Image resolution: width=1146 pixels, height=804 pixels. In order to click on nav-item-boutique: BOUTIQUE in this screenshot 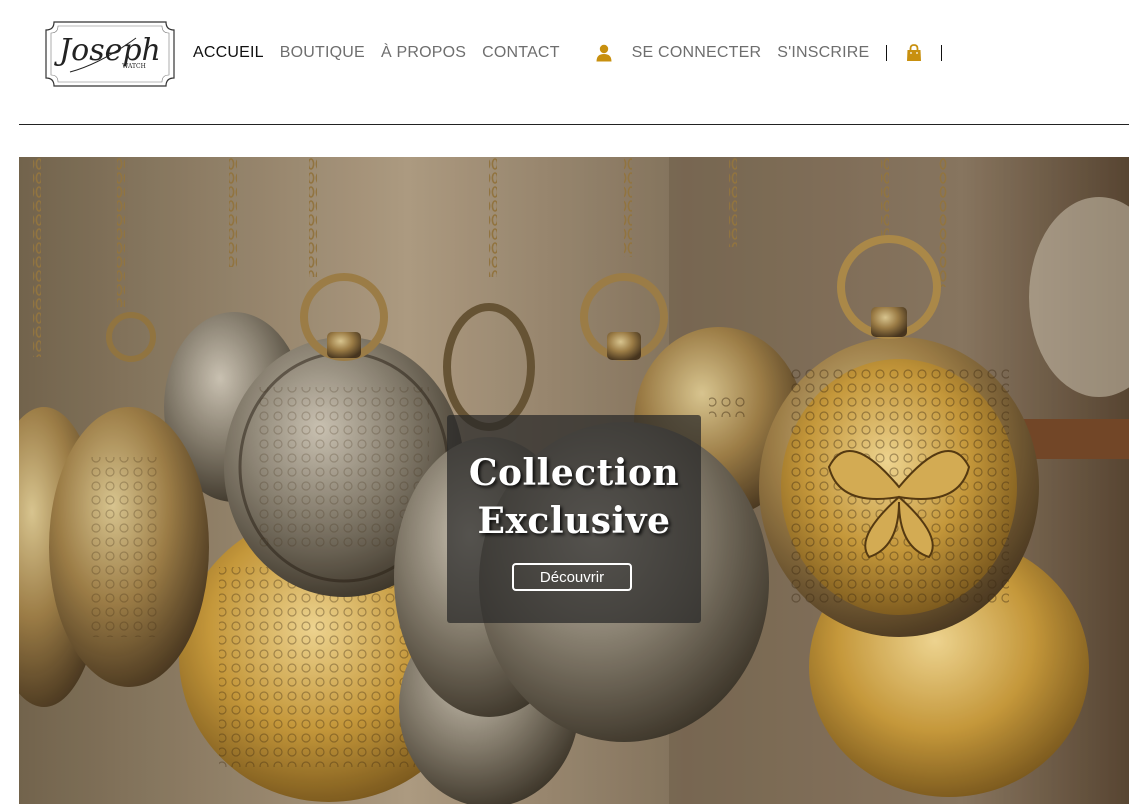, I will do `click(322, 53)`.